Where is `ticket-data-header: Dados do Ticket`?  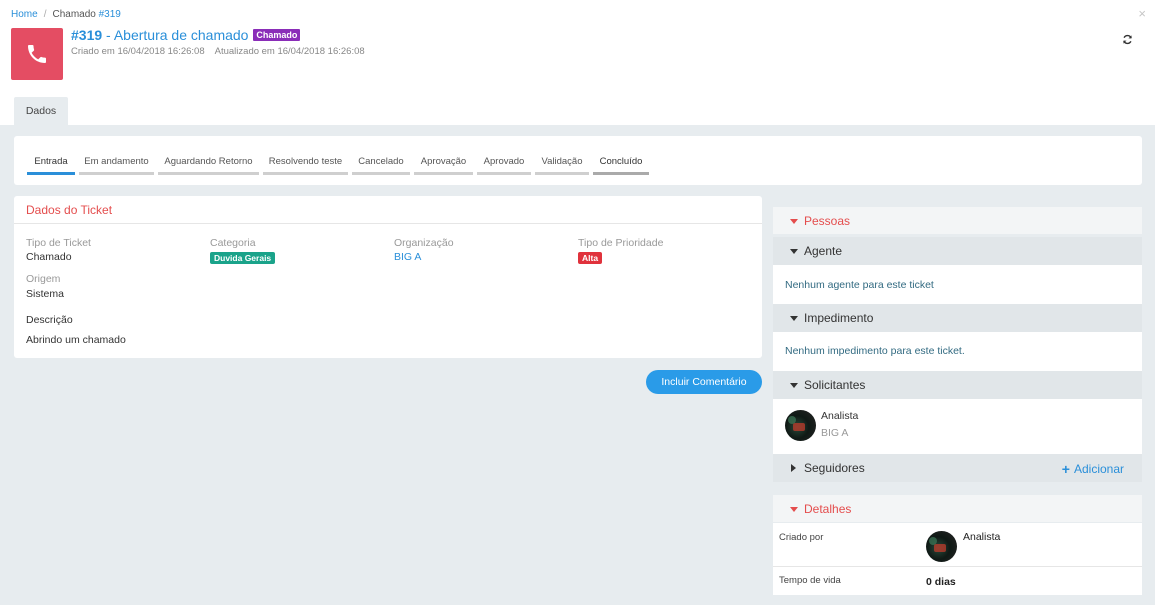
ticket-data-header: Dados do Ticket is located at coordinates (388, 210).